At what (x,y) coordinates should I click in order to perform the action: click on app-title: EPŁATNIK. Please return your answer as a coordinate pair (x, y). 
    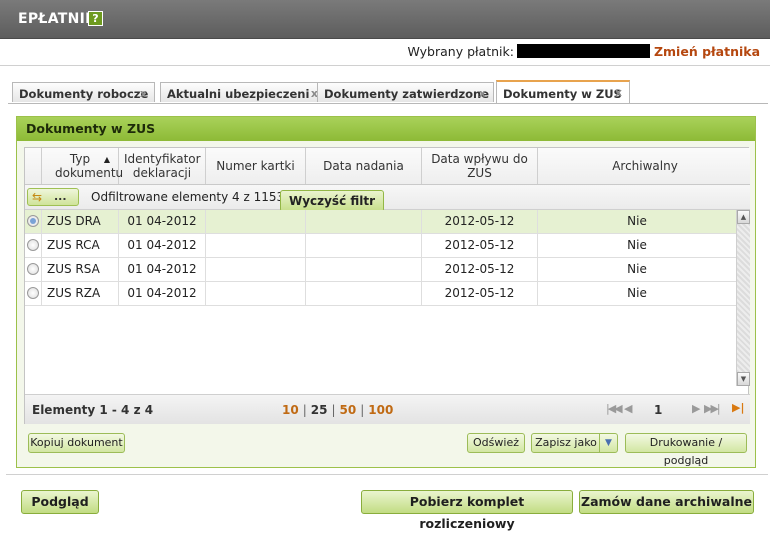
    Looking at the image, I should click on (57, 19).